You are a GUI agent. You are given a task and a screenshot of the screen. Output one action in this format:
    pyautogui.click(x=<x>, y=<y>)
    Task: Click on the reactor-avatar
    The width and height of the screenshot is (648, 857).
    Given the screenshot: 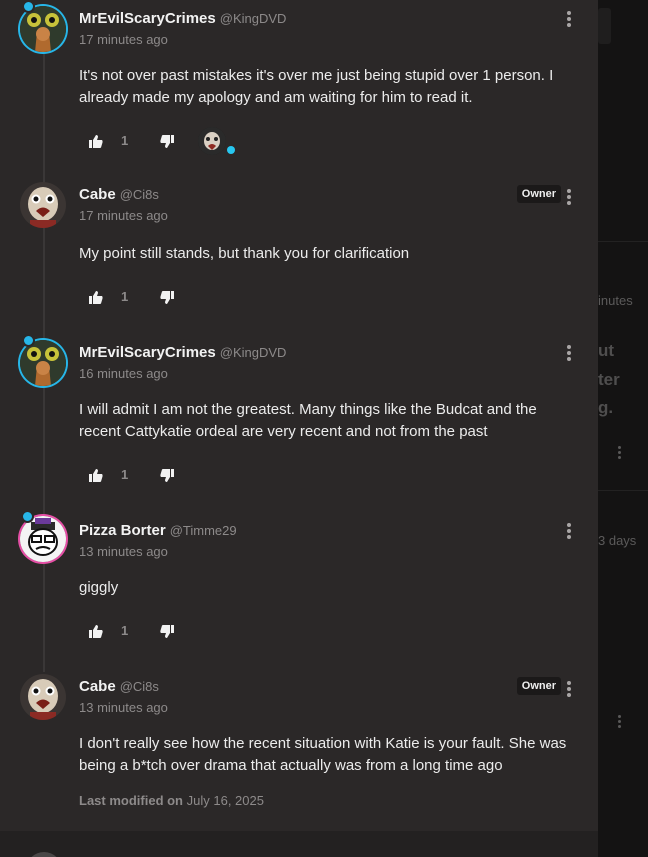 What is the action you would take?
    pyautogui.click(x=212, y=141)
    